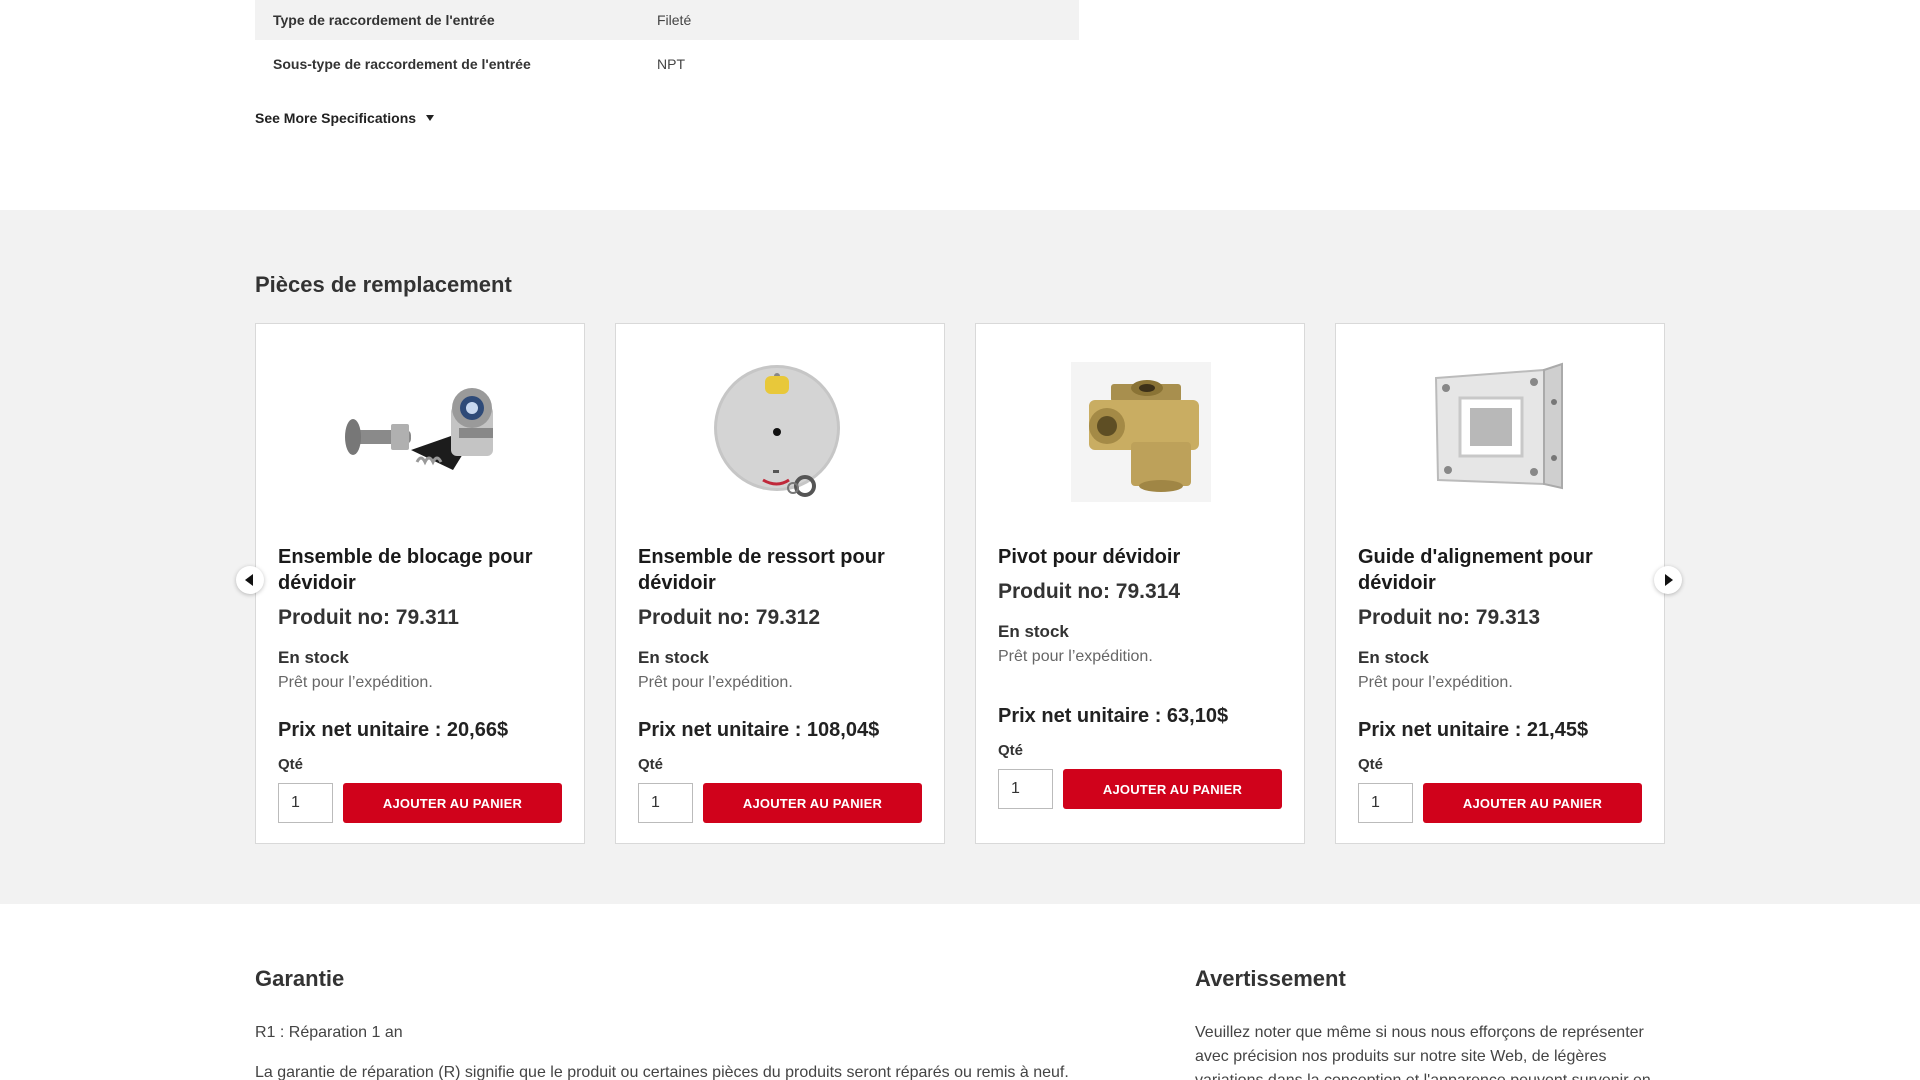 This screenshot has height=1080, width=1920. I want to click on swivel-image, so click(1141, 432).